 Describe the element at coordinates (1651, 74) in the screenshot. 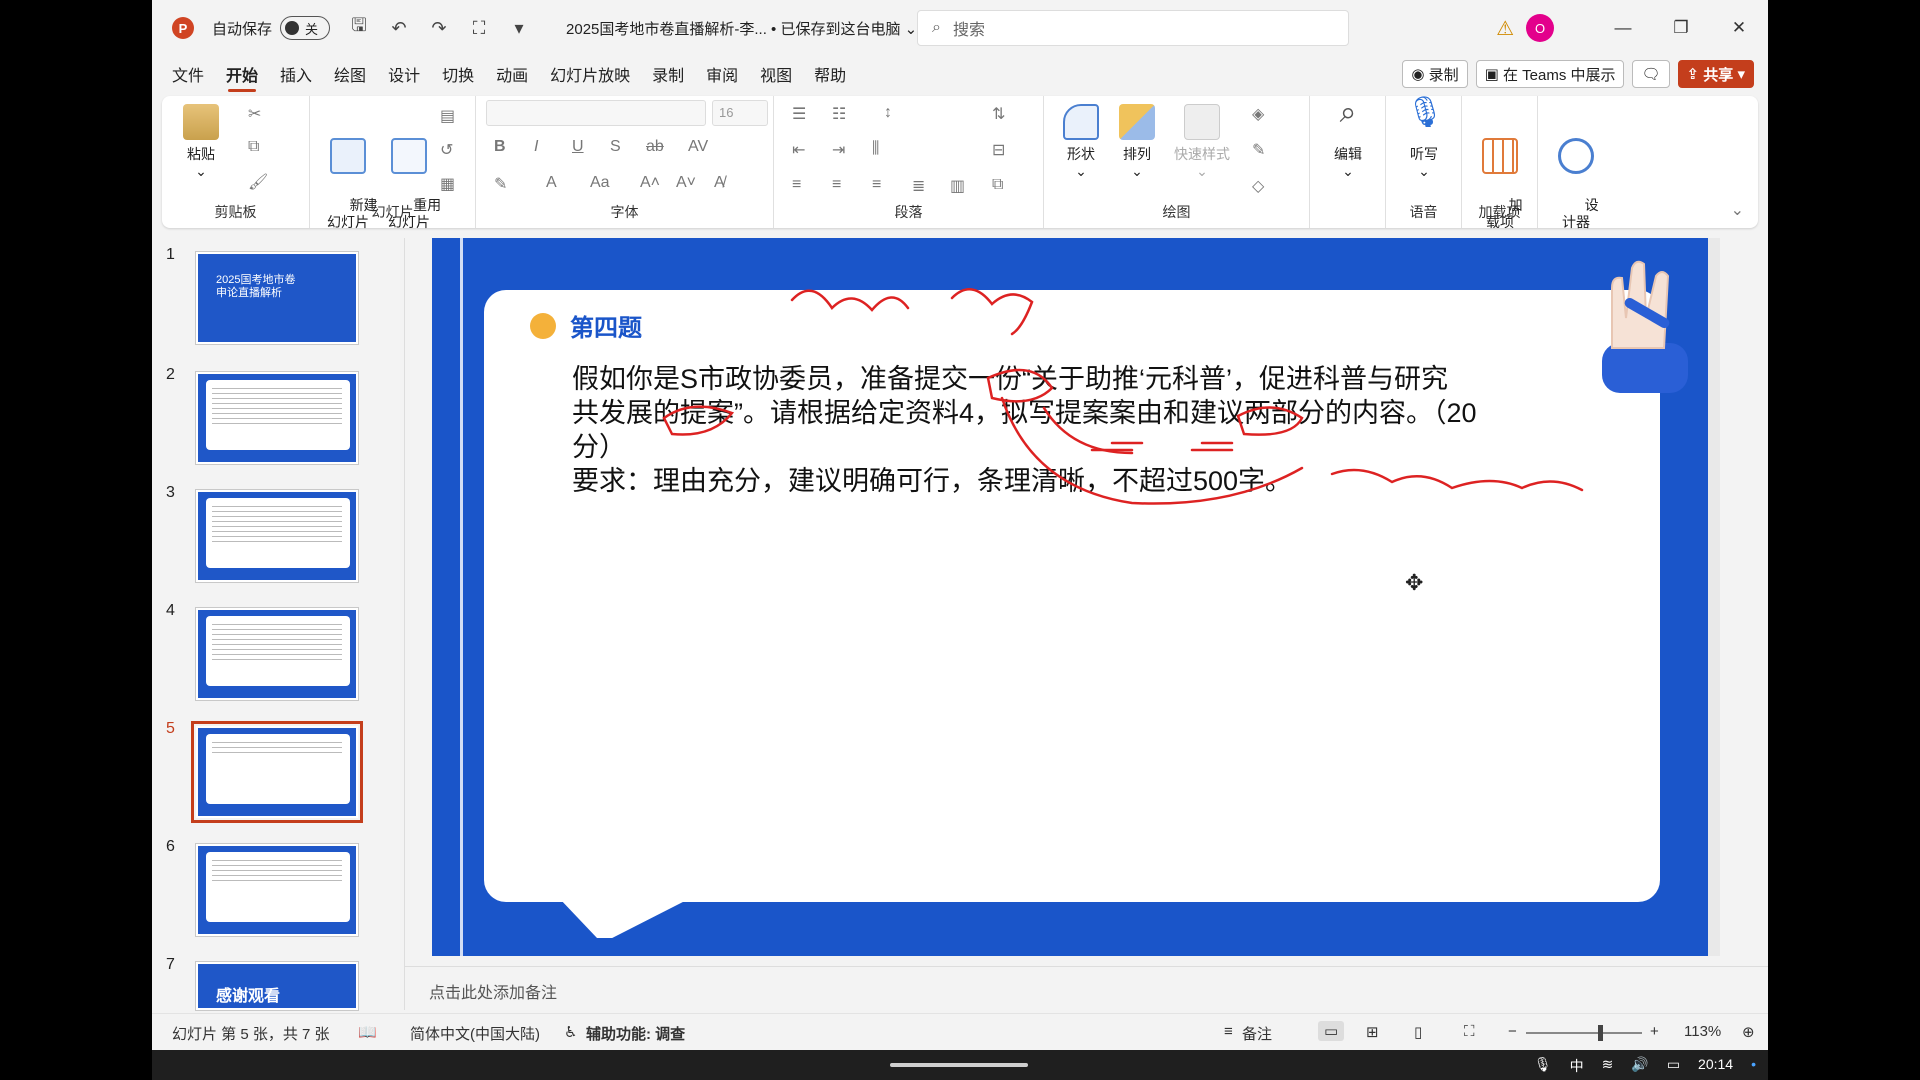

I see `comments-button: 🗨` at that location.